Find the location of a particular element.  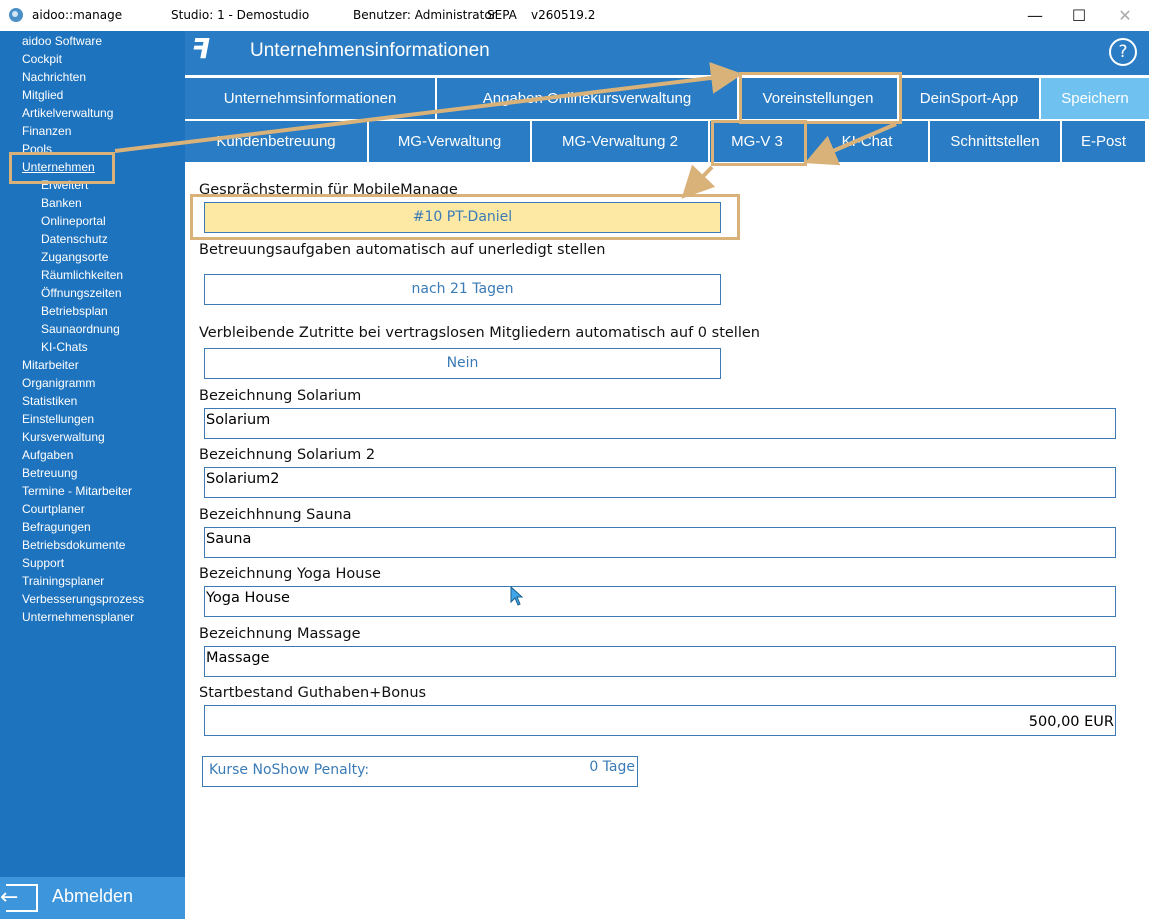

logout-label: Abmelden is located at coordinates (93, 896).